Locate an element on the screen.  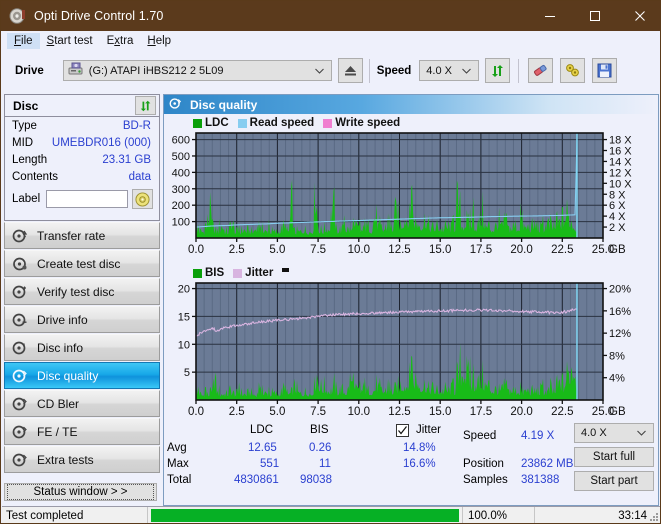
svg-text: 12.5 is located at coordinates (399, 412).